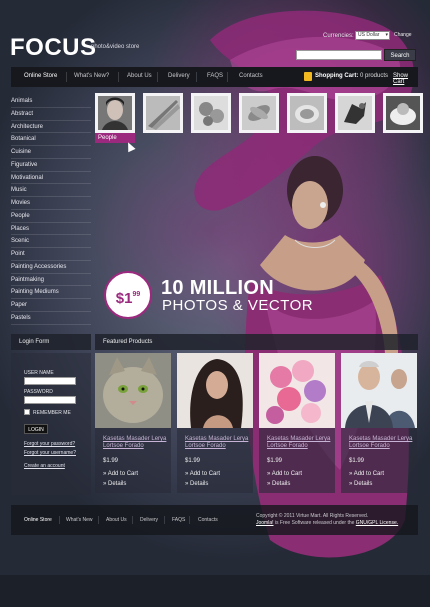 This screenshot has width=430, height=607. What do you see at coordinates (51, 229) in the screenshot?
I see `category-item: Places` at bounding box center [51, 229].